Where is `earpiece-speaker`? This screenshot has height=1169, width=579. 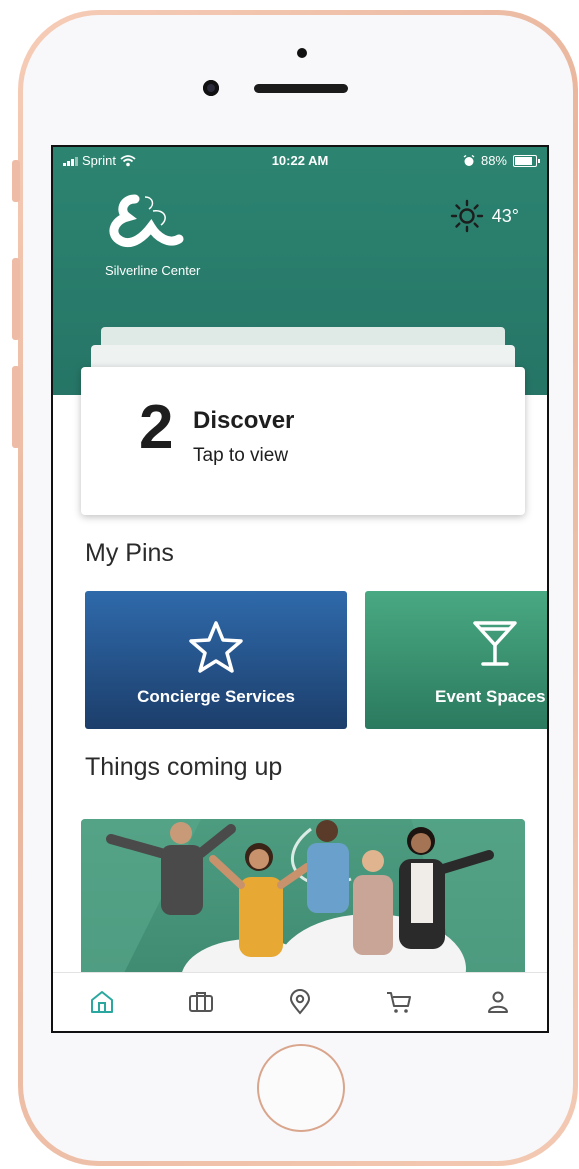
earpiece-speaker is located at coordinates (301, 88).